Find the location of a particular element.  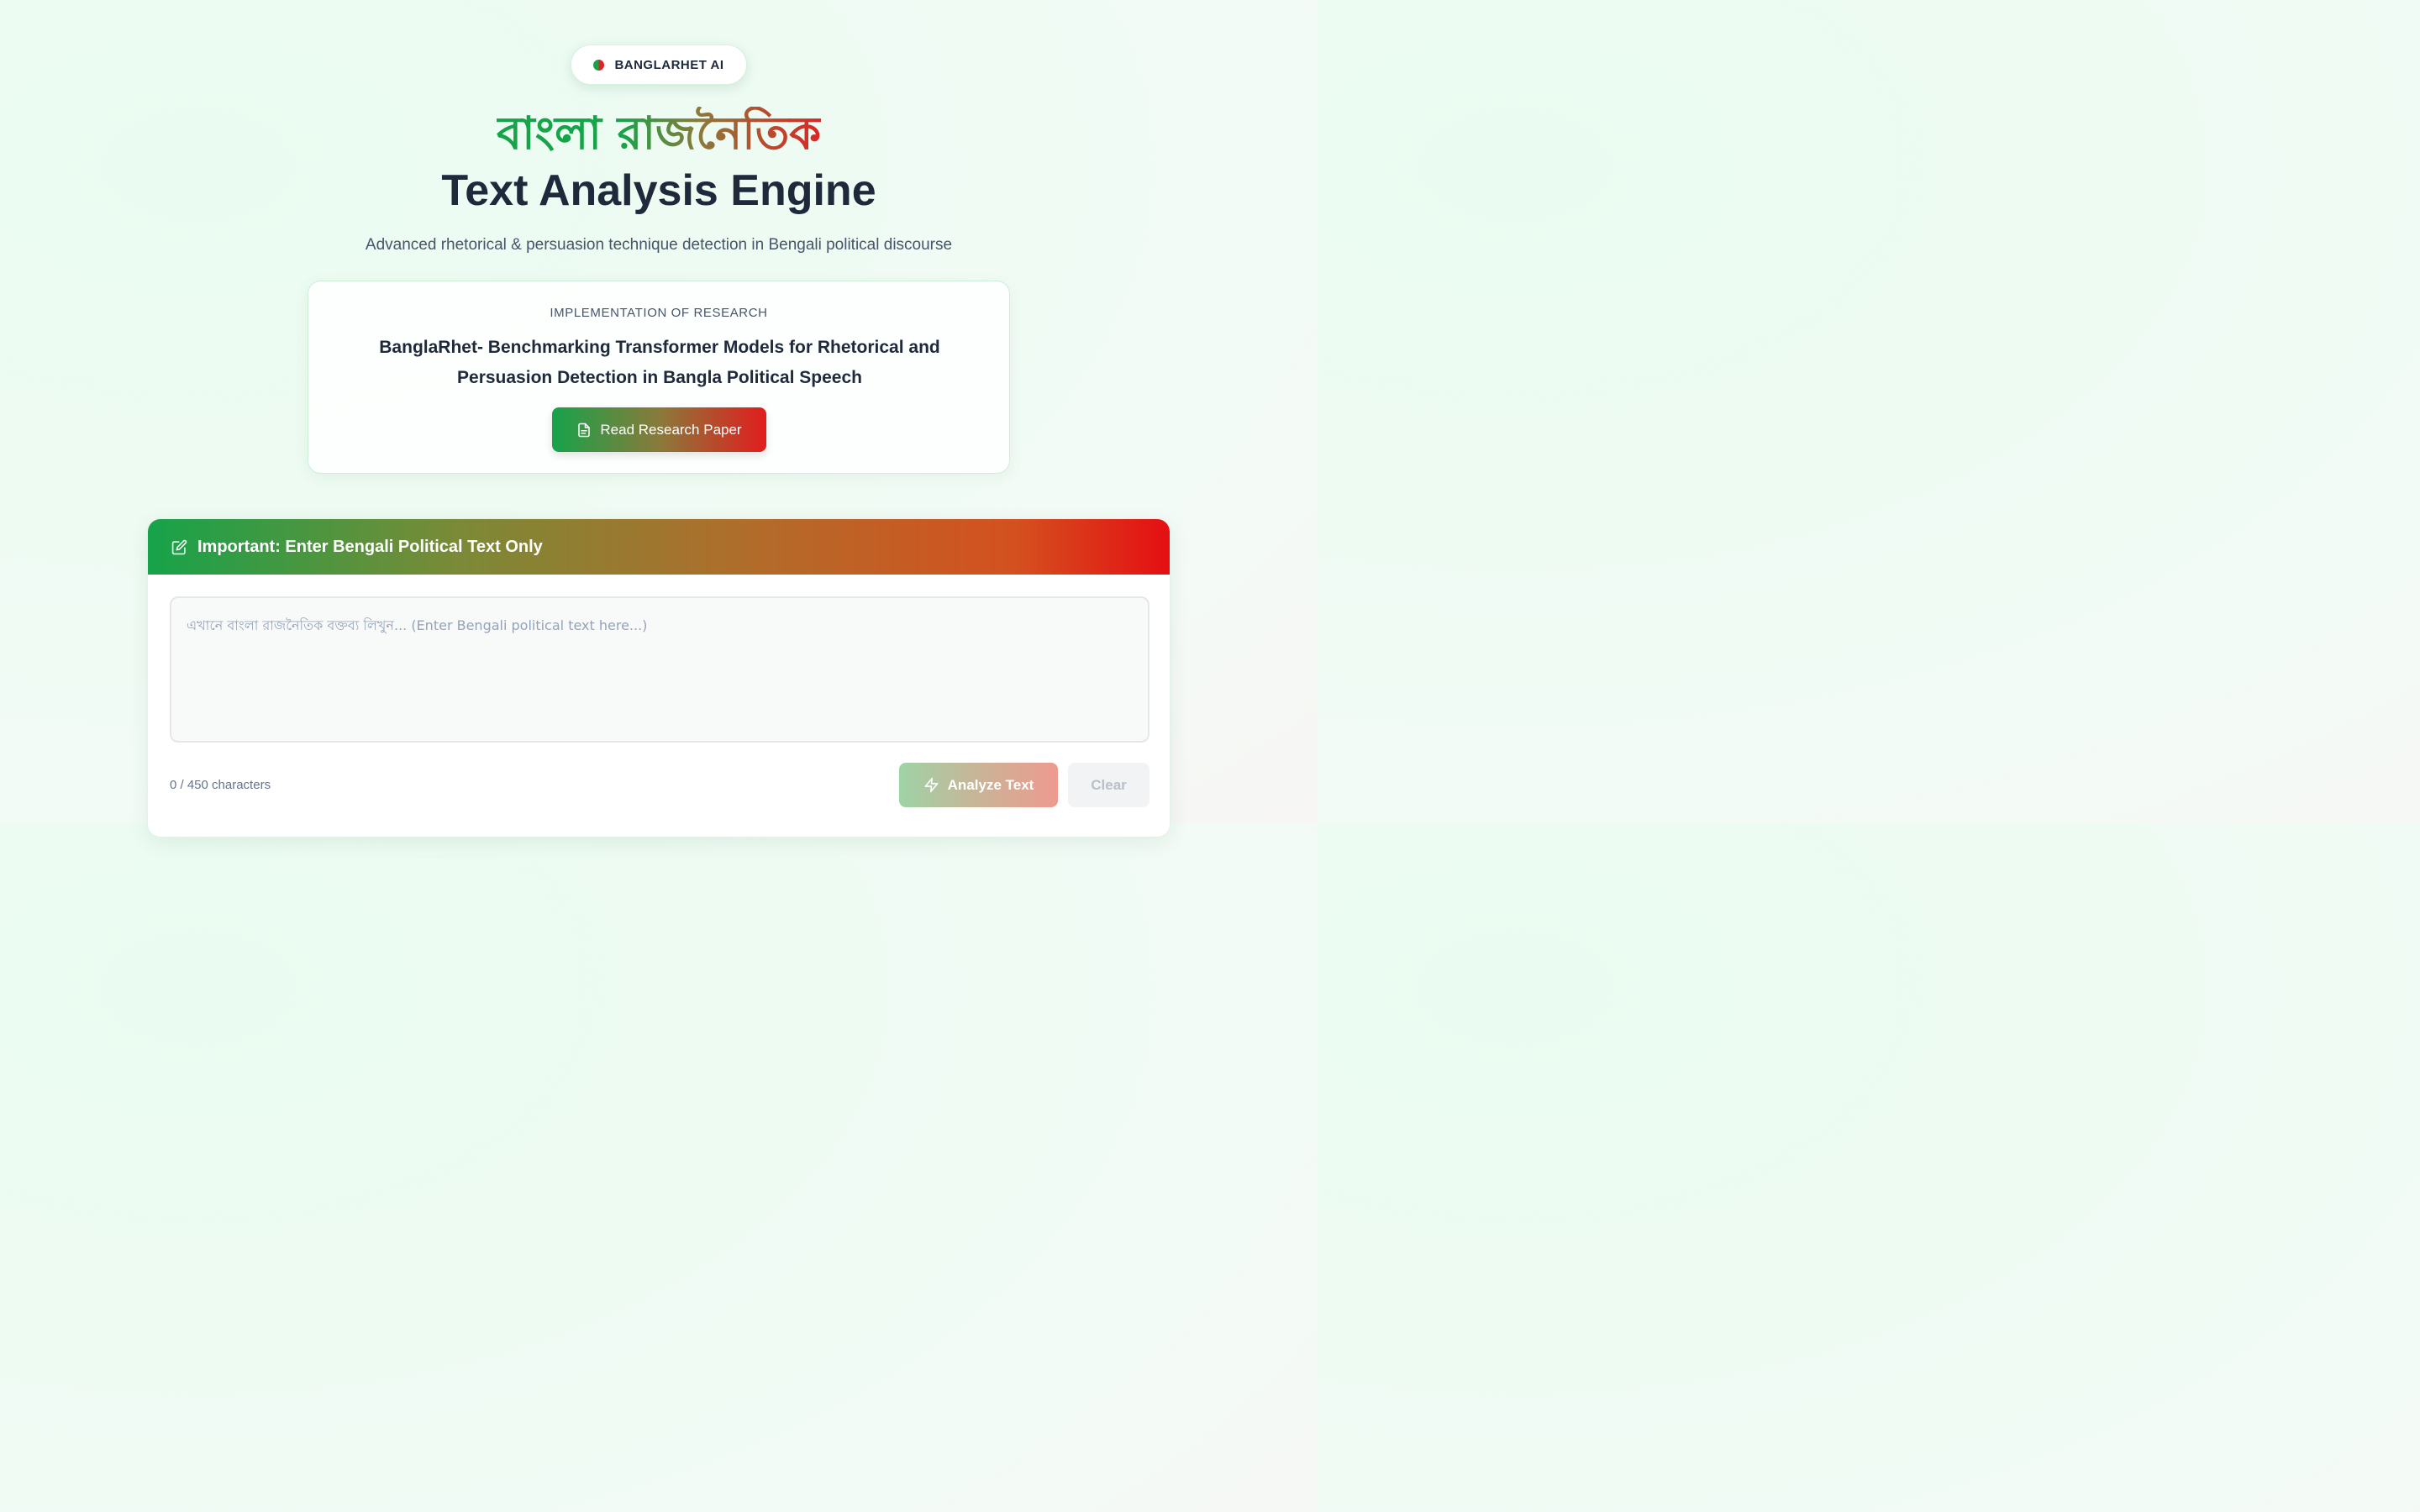

hero-title-bengali: বাংলা রাজনৈতিক is located at coordinates (659, 133).